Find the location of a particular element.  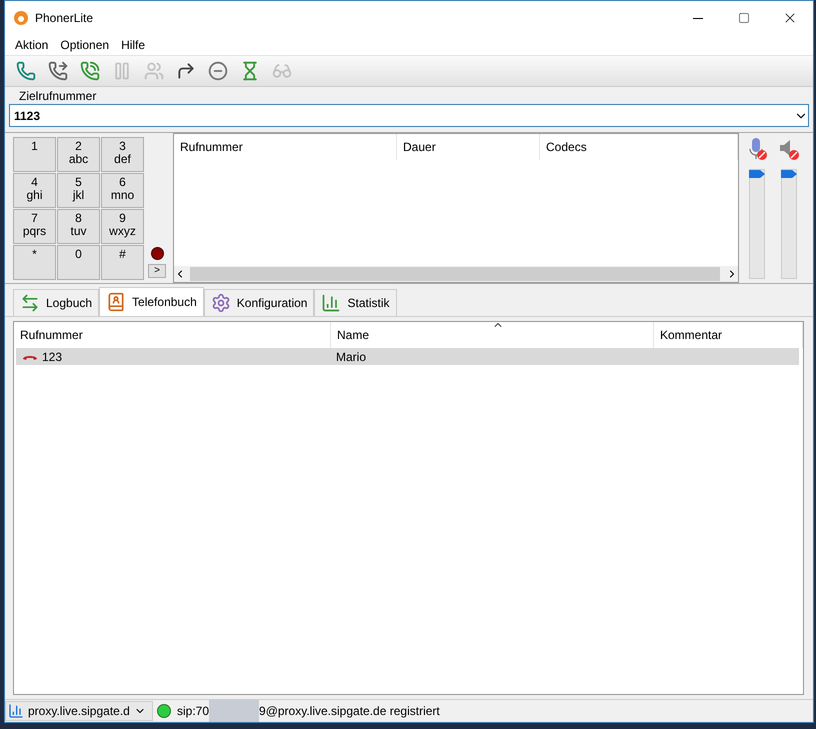

tab: Konfiguration is located at coordinates (259, 302).